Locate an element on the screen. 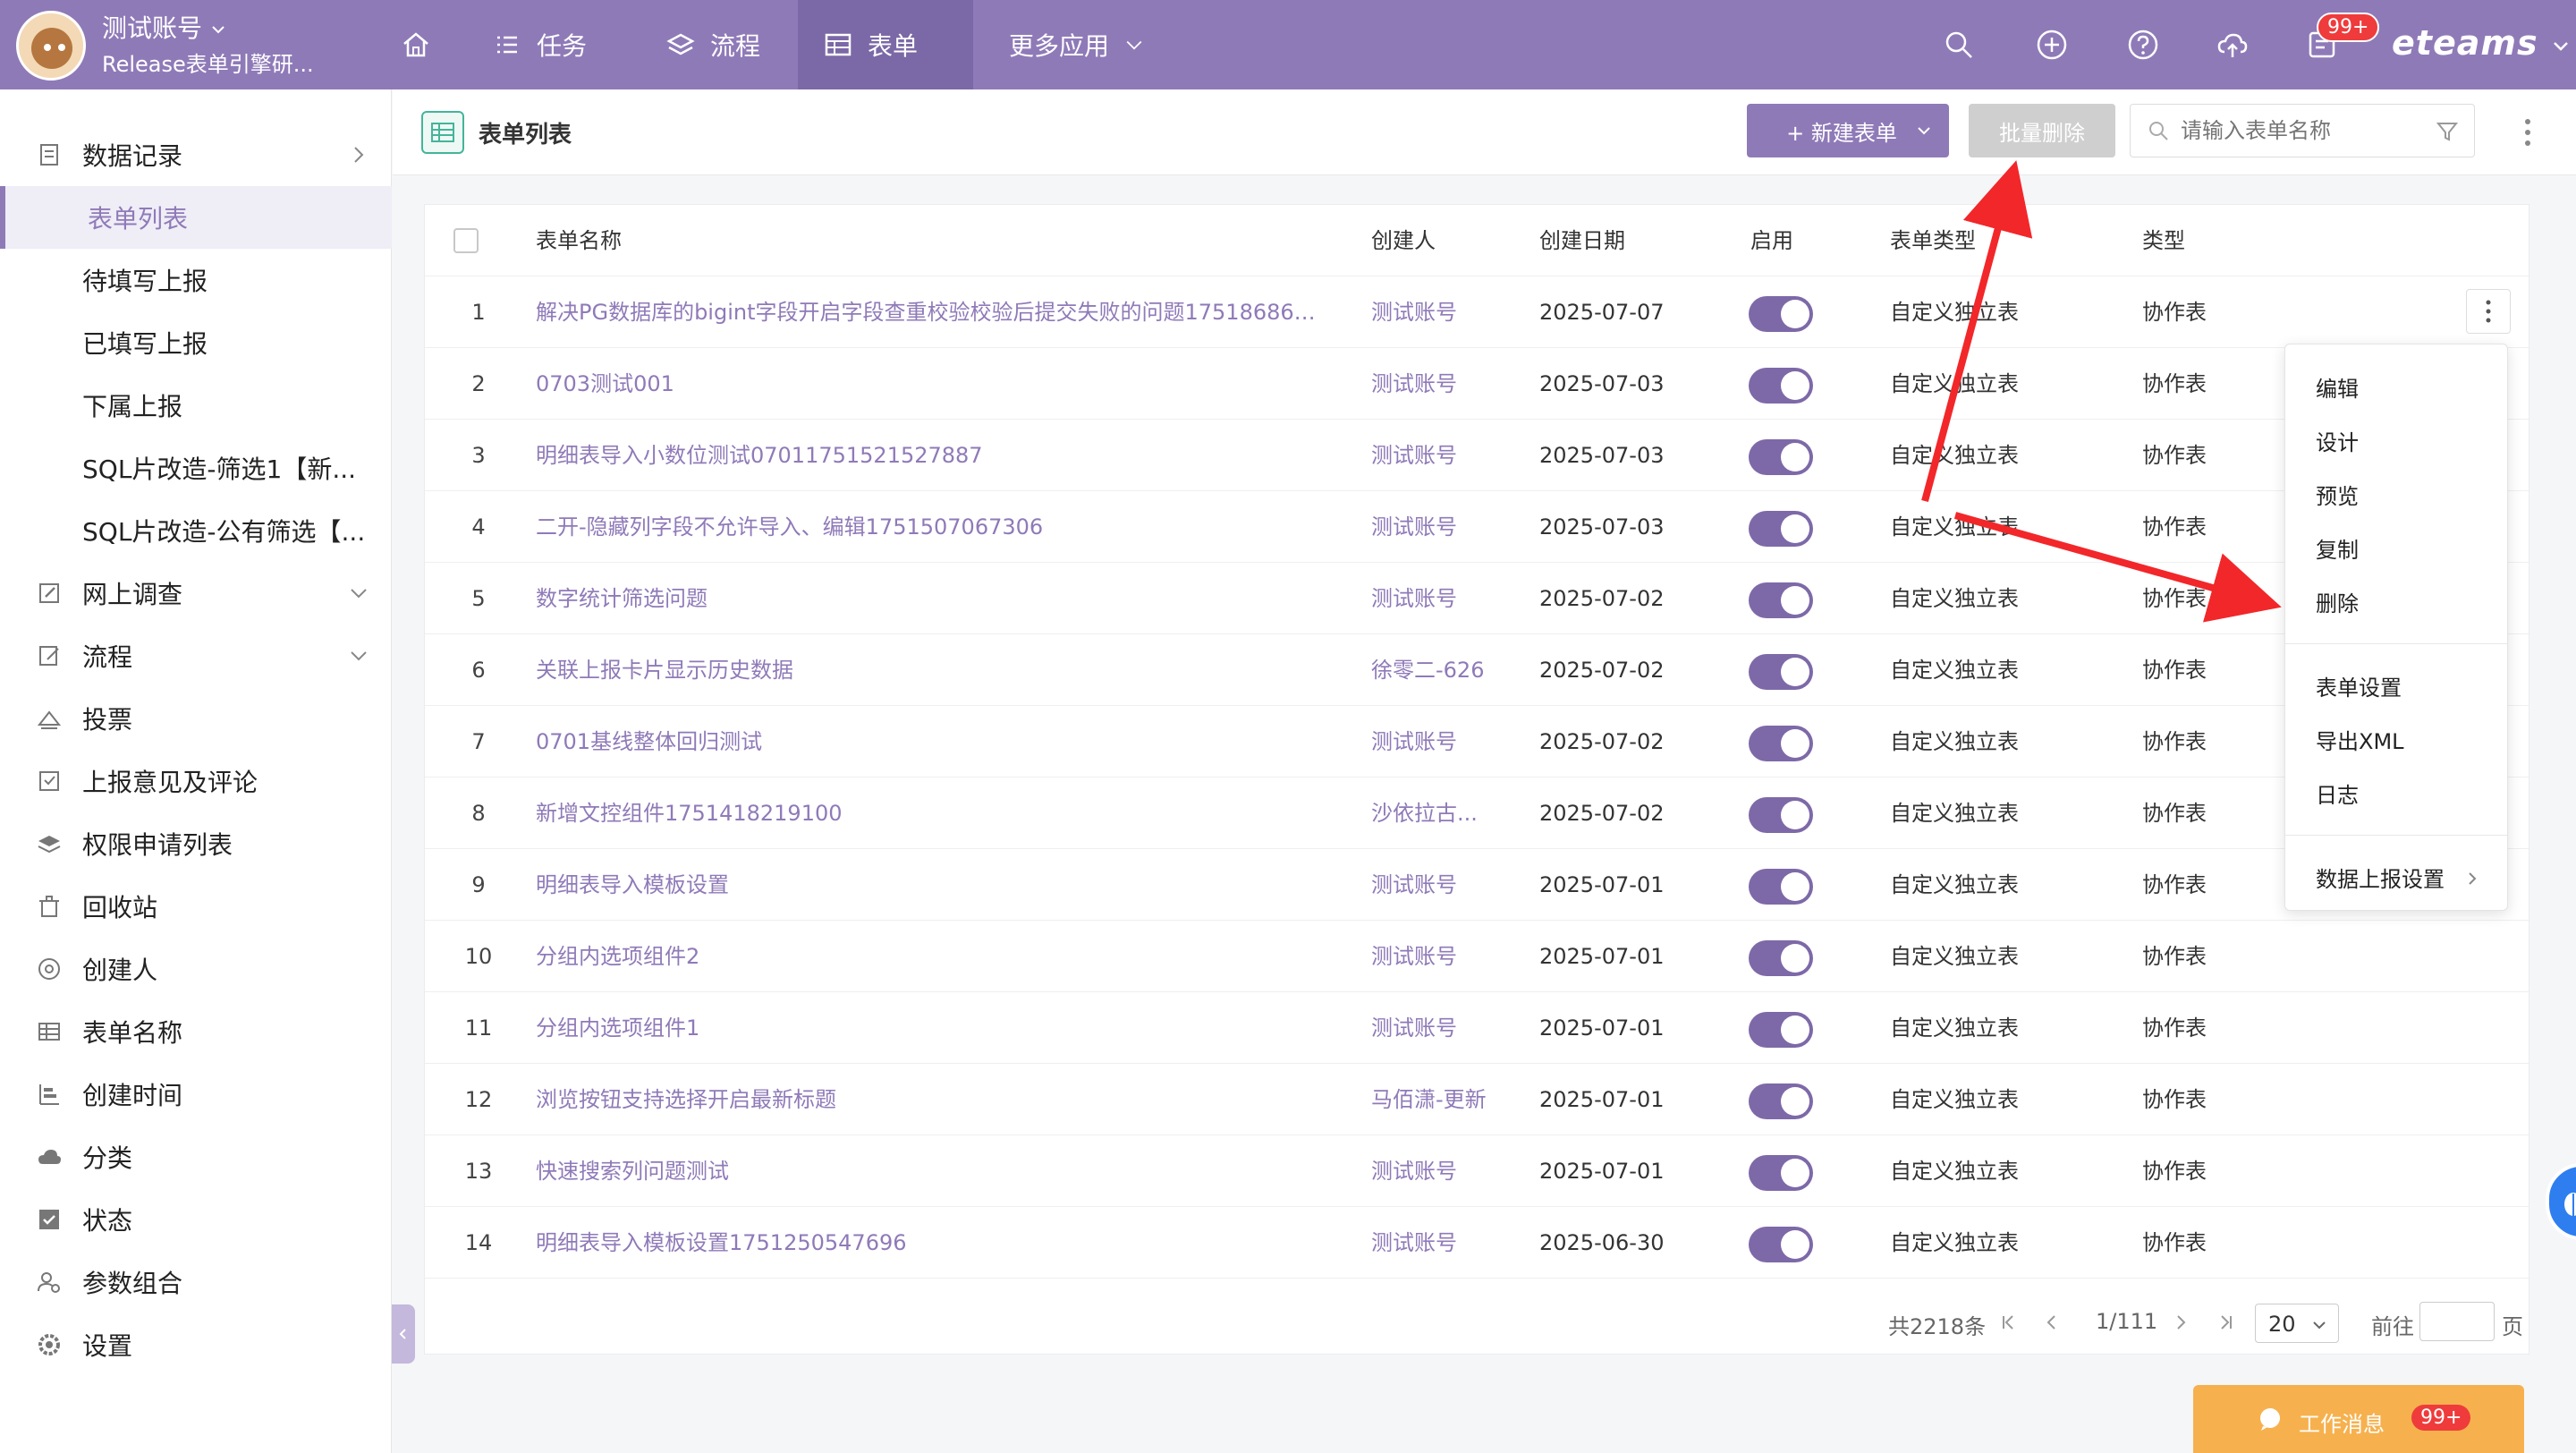 This screenshot has width=2576, height=1453. sidebar-item-param-combo: 参数组合 is located at coordinates (196, 1282).